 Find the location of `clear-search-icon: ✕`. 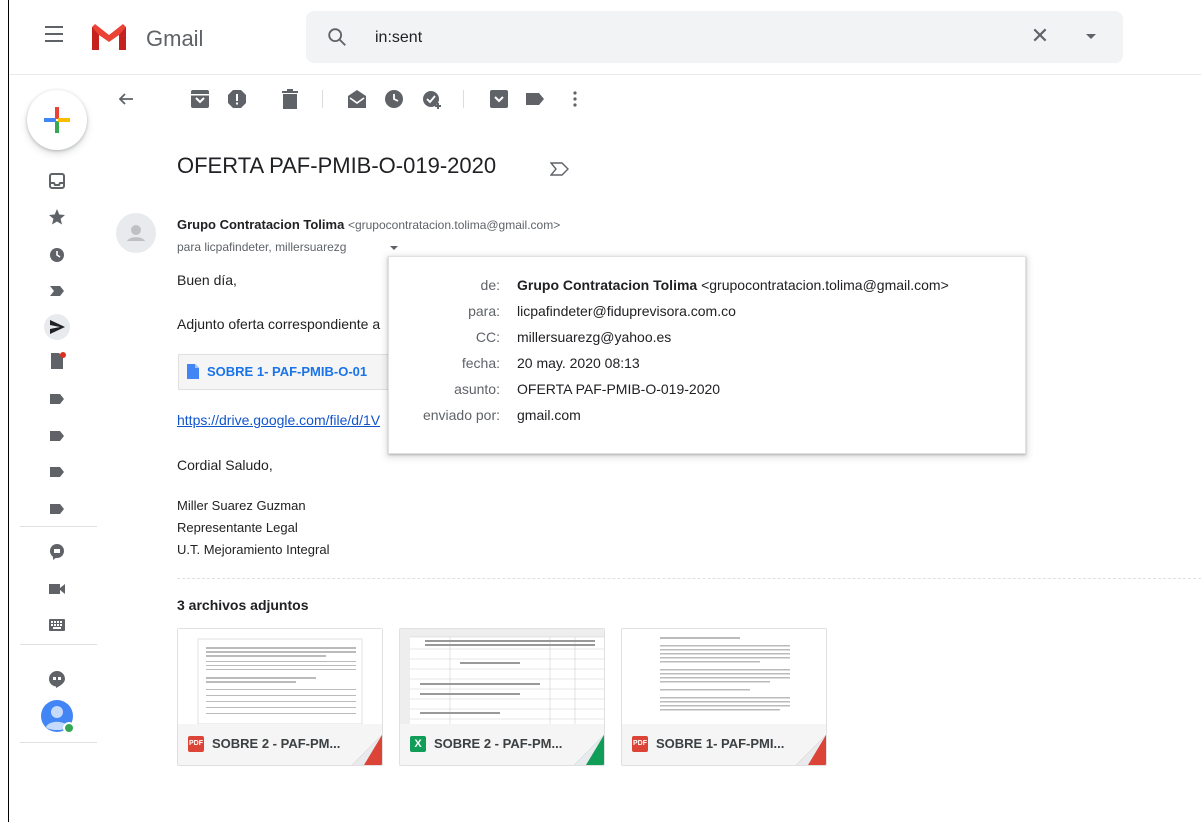

clear-search-icon: ✕ is located at coordinates (1040, 36).